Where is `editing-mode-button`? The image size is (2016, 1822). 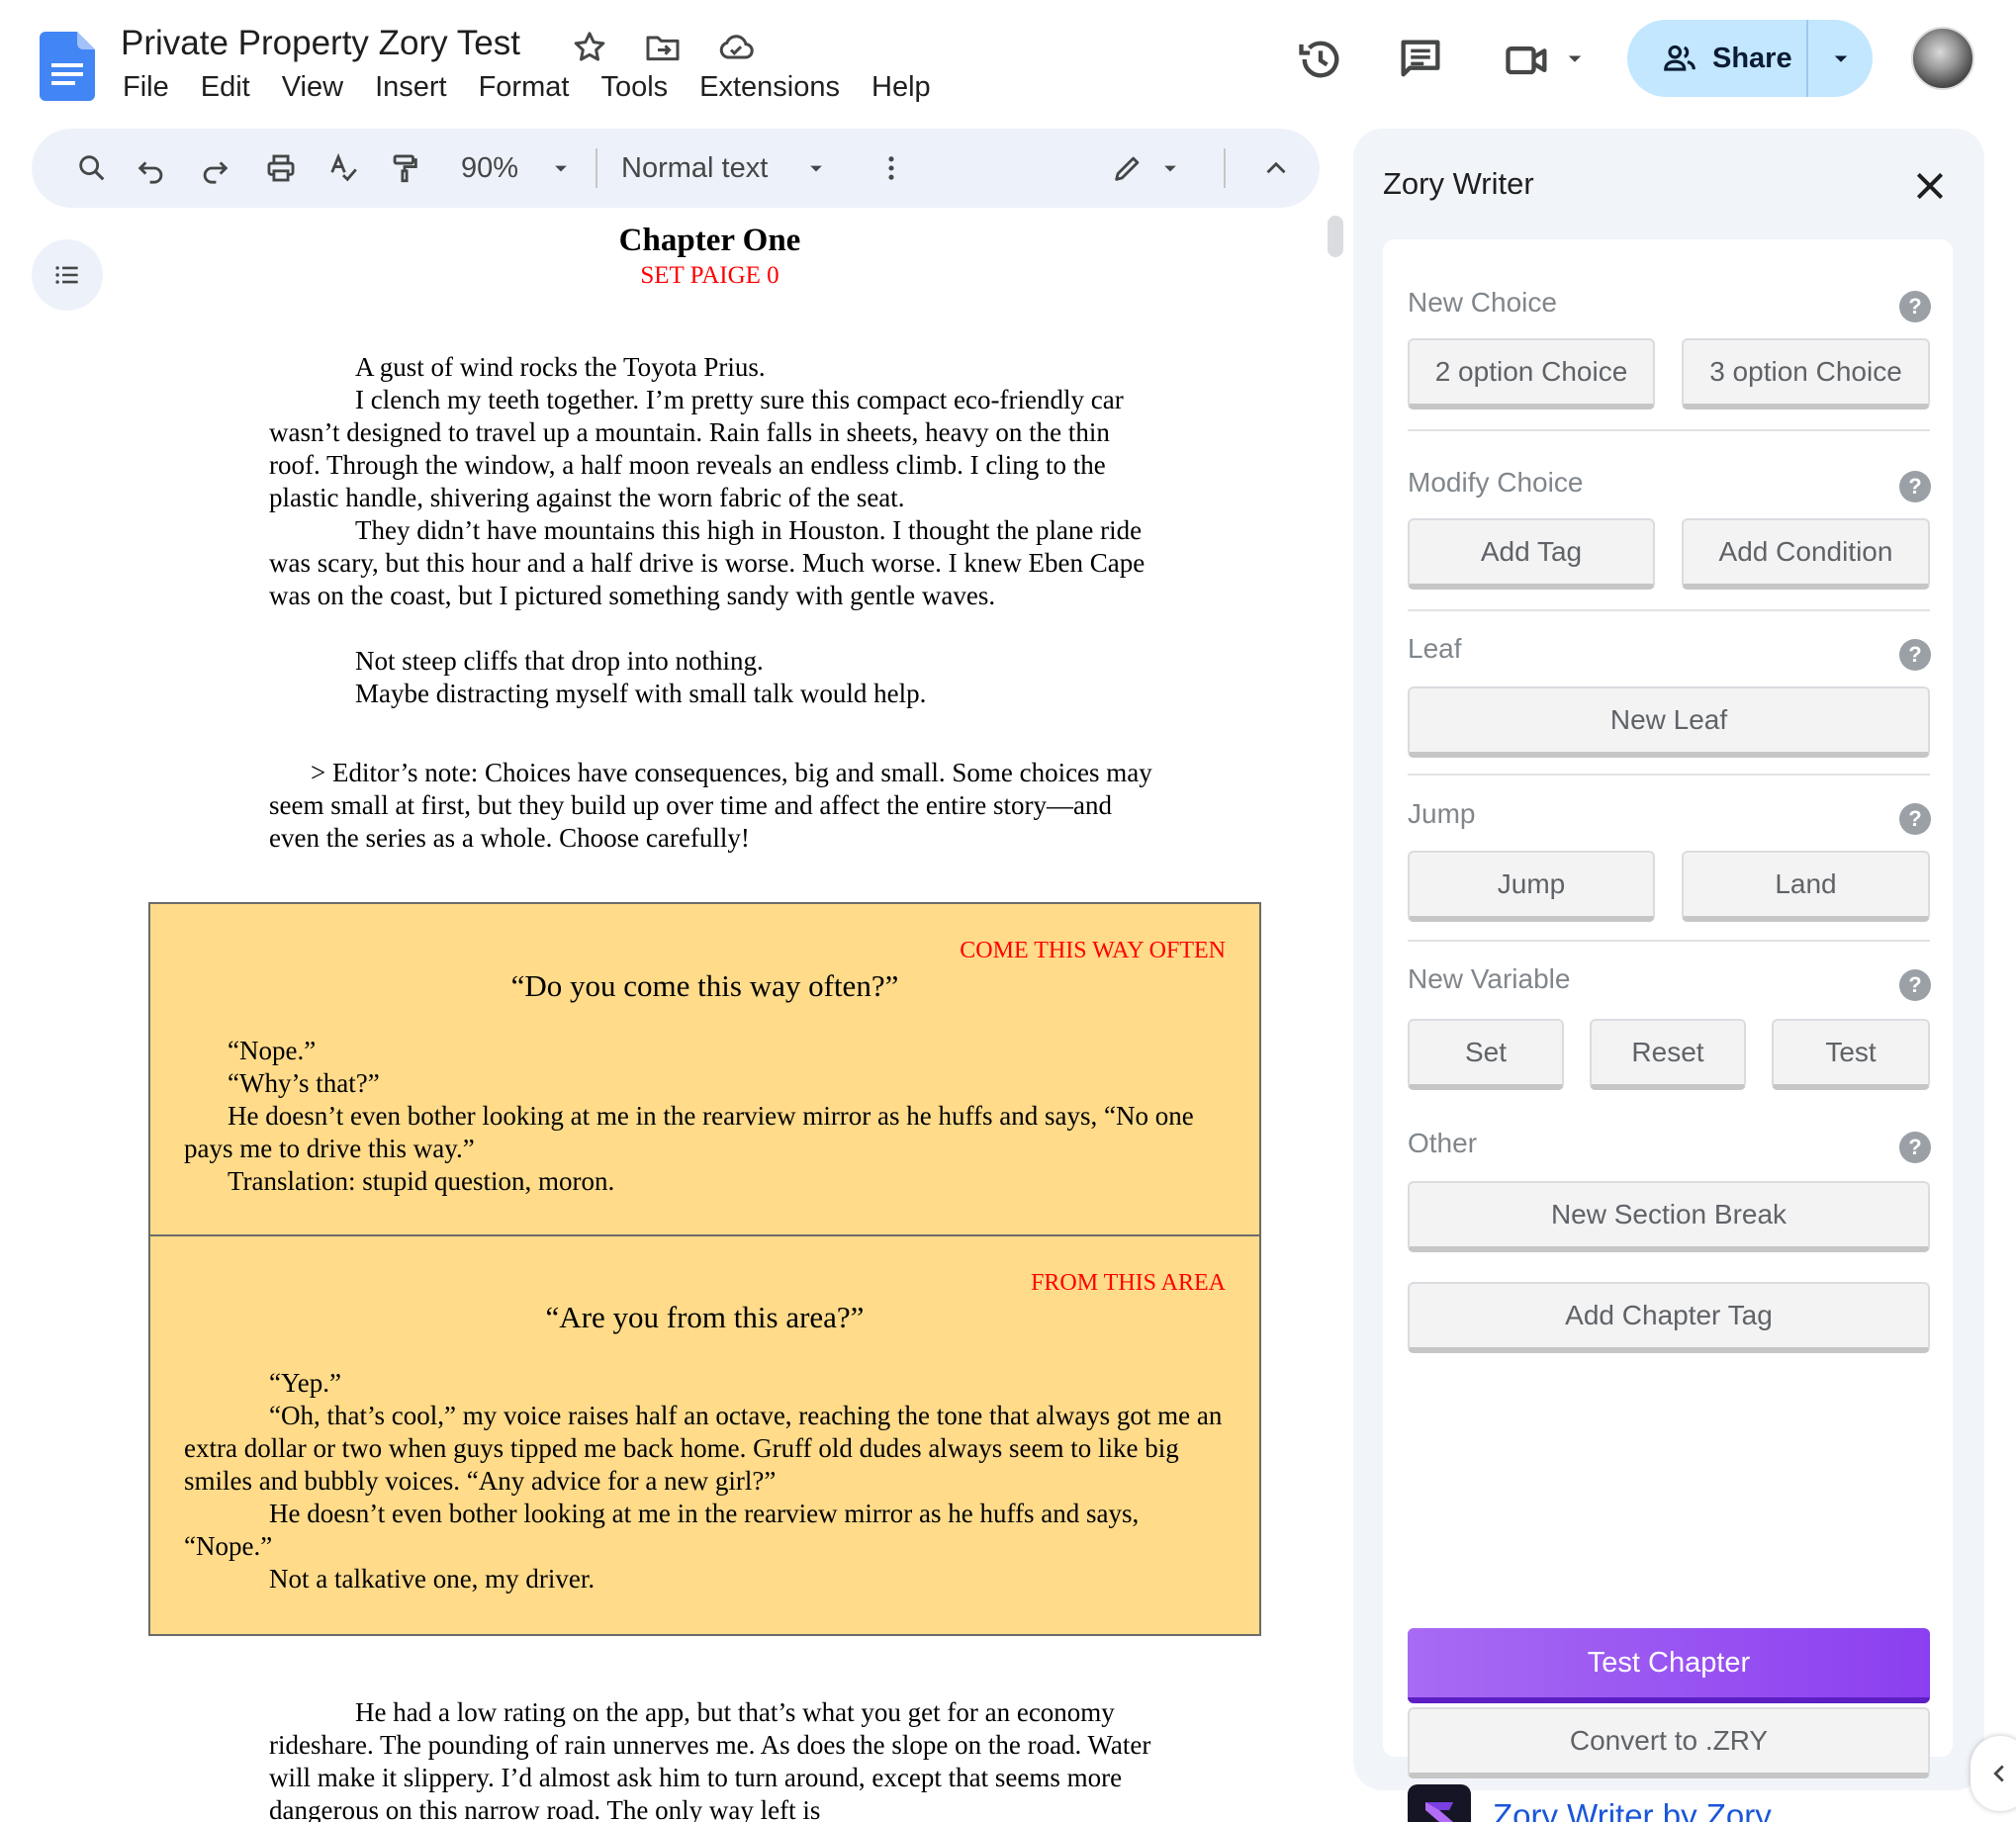 editing-mode-button is located at coordinates (1127, 168).